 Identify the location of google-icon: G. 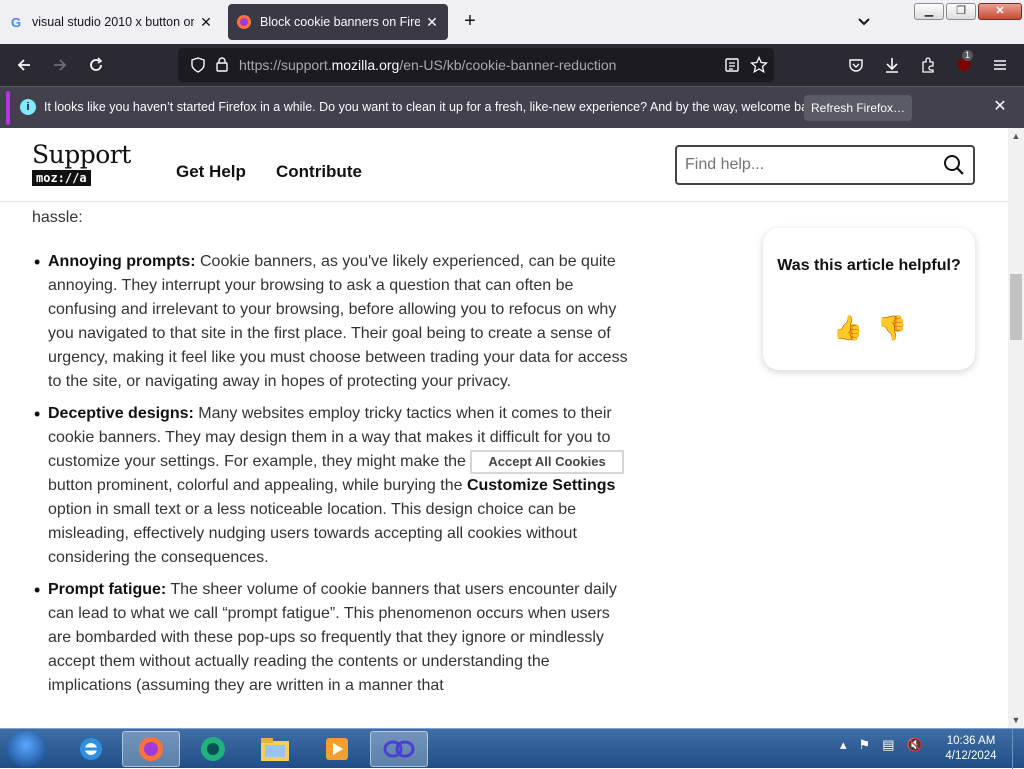
(16, 22).